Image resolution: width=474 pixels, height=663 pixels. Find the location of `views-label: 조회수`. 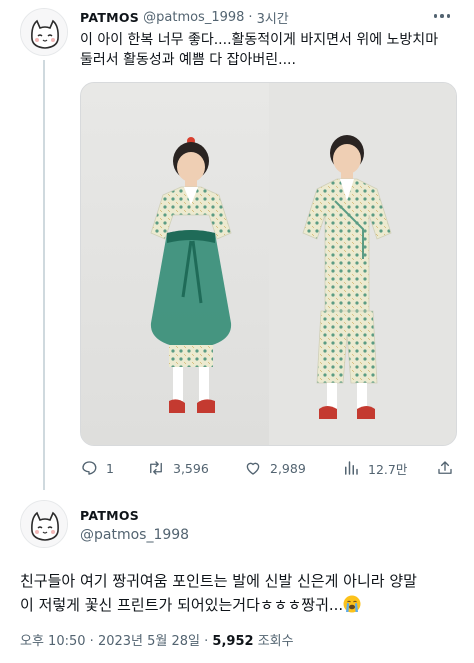

views-label: 조회수 is located at coordinates (275, 641).